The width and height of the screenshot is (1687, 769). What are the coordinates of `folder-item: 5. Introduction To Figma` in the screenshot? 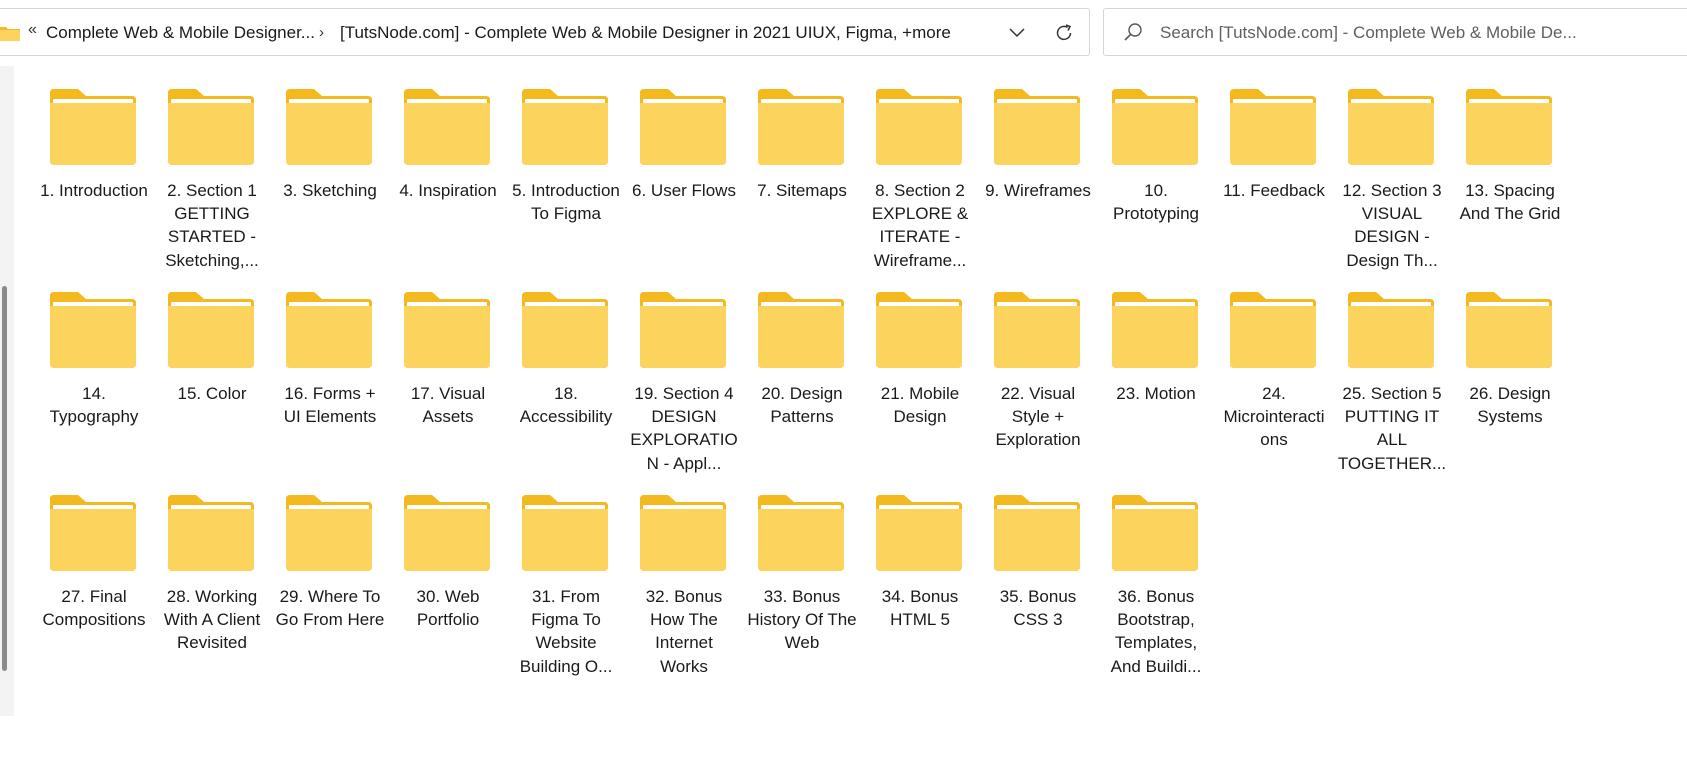 It's located at (566, 185).